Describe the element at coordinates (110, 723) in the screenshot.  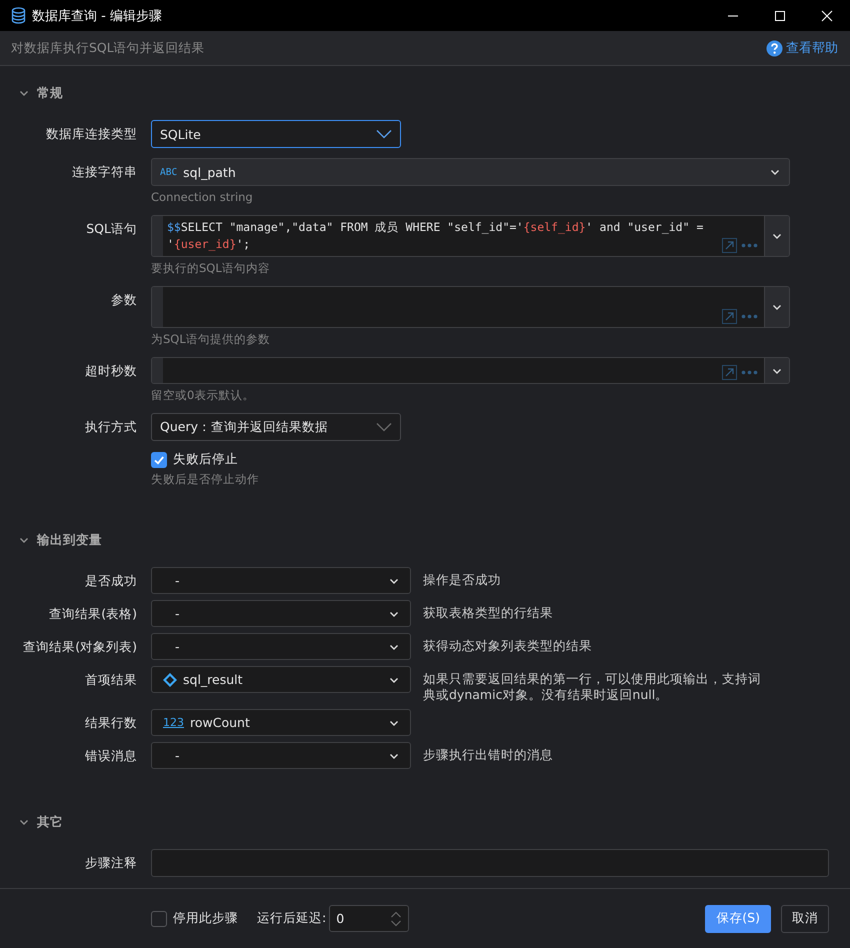
I see `field-label: 结果行数` at that location.